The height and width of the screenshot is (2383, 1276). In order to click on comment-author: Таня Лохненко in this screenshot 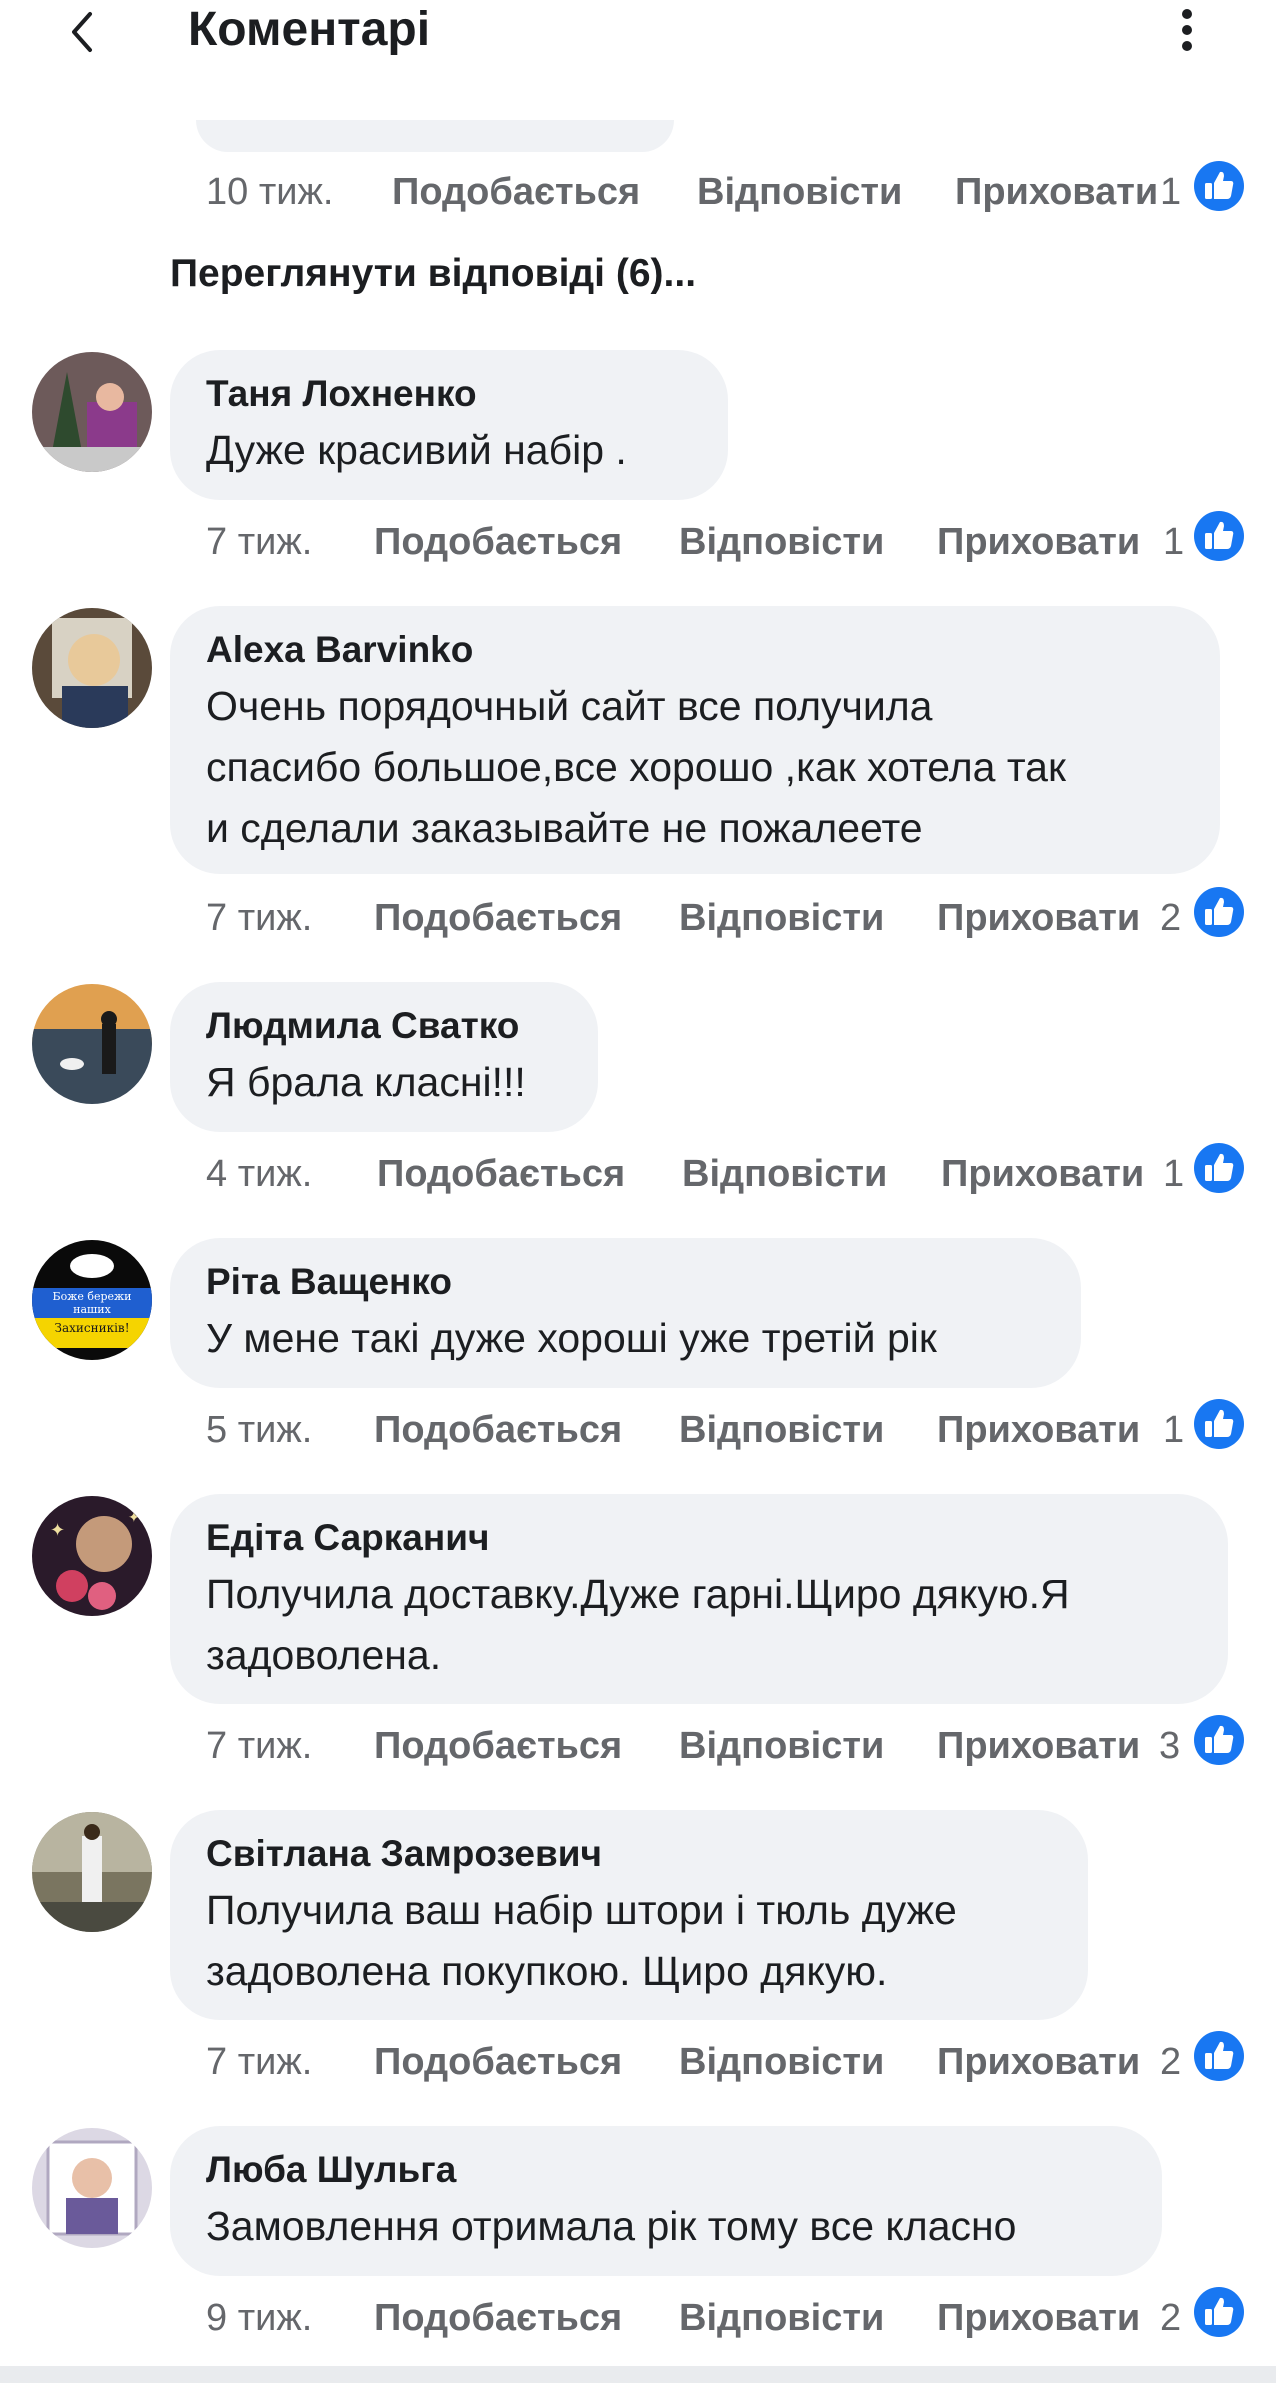, I will do `click(448, 394)`.